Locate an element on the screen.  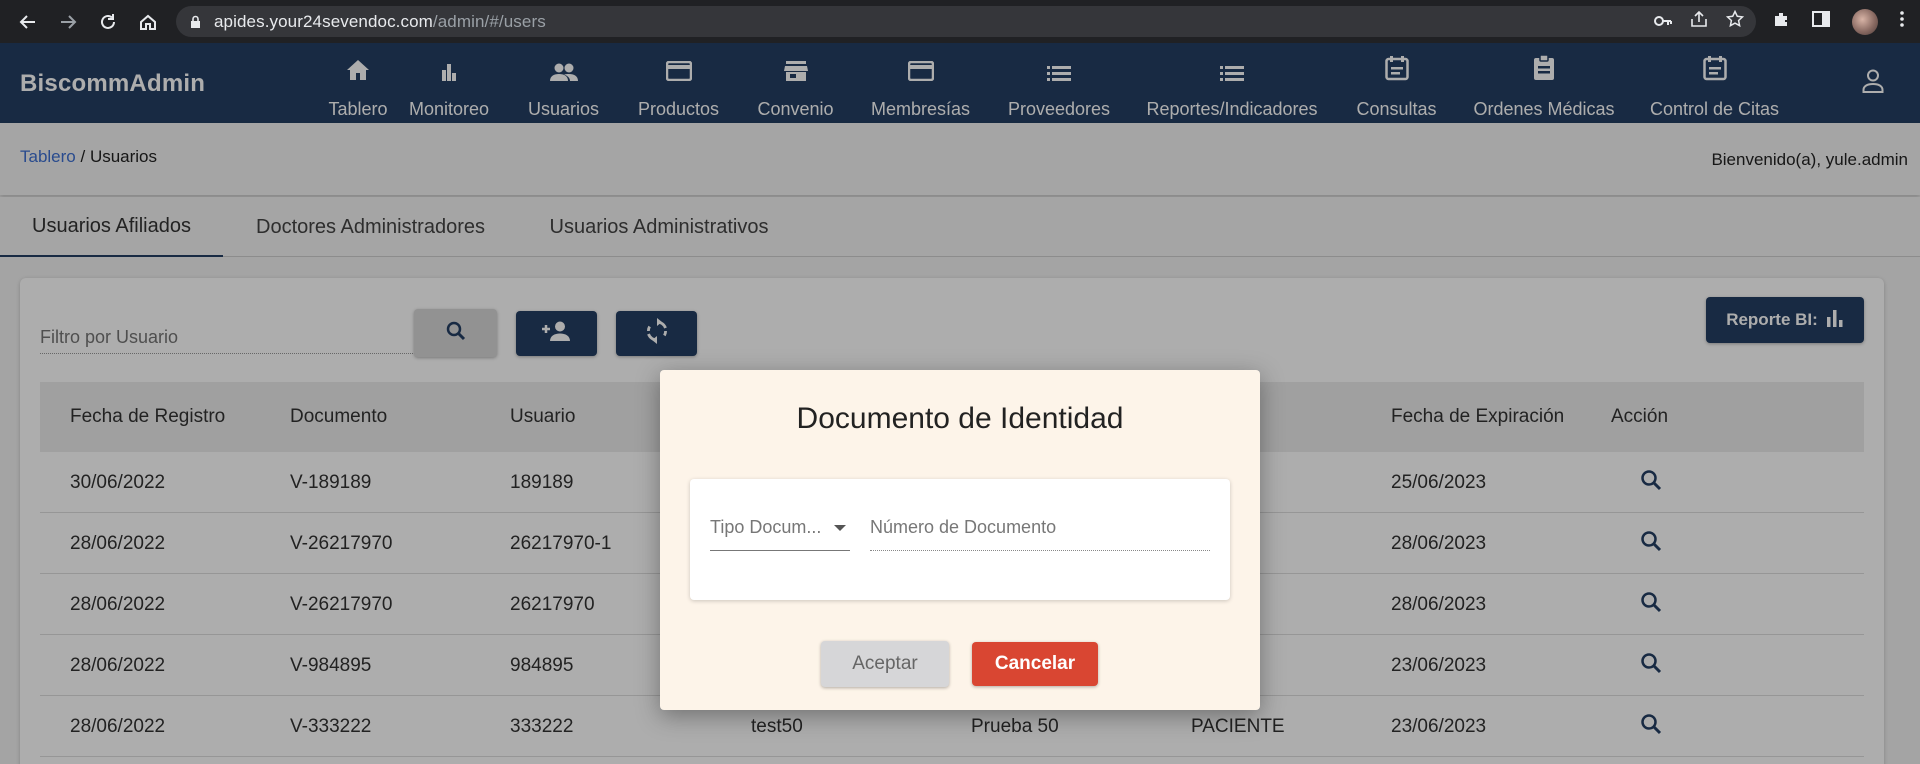
url-text: apides.your24sevendoc.com/admin/#/users is located at coordinates (380, 21).